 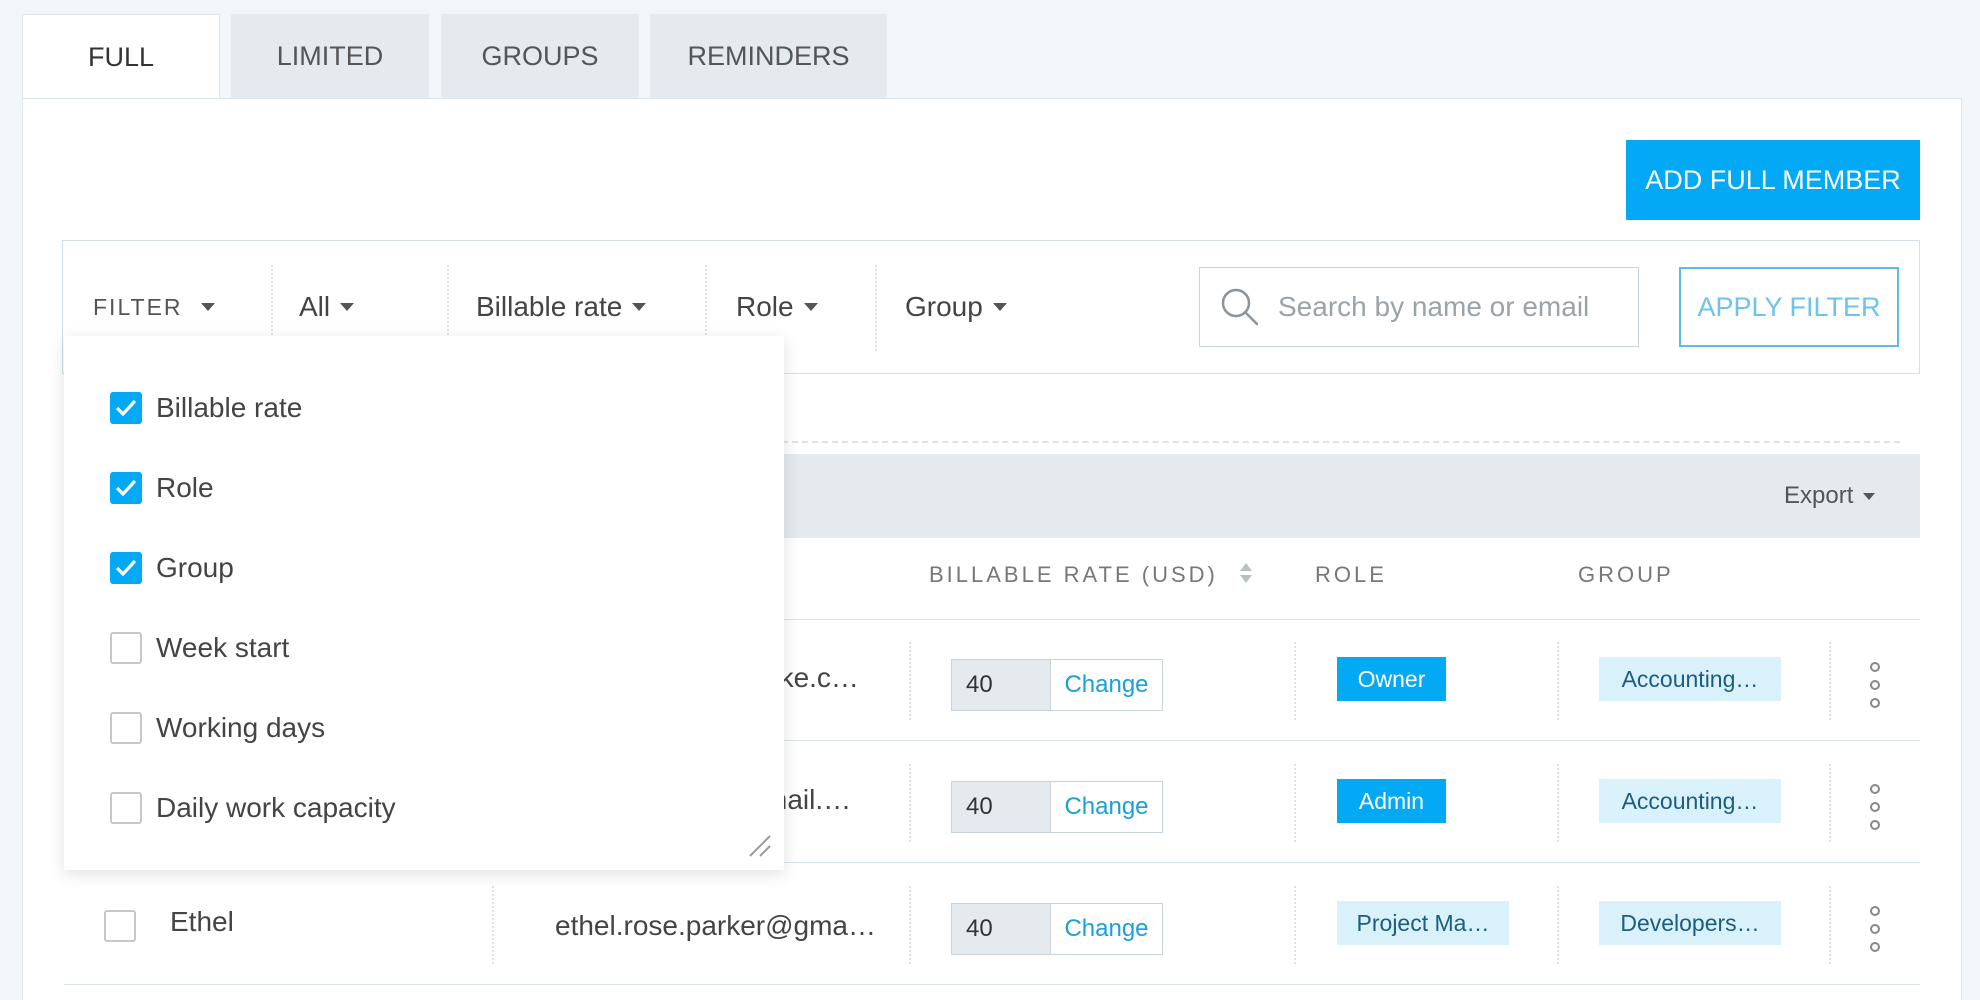 I want to click on group-dropdown-label: Group, so click(x=944, y=306).